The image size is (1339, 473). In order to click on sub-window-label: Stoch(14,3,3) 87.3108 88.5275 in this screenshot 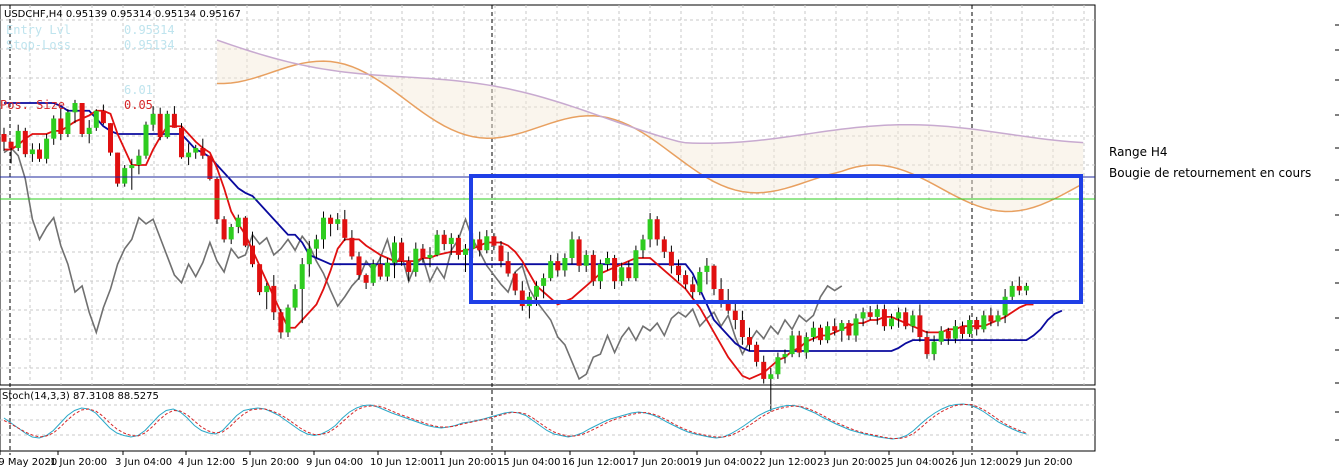, I will do `click(80, 396)`.